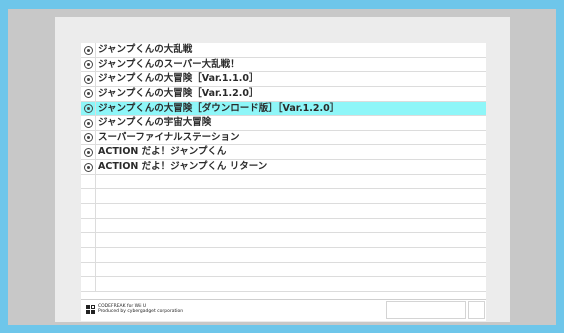  What do you see at coordinates (91, 310) in the screenshot?
I see `cybergadget-logo-icon` at bounding box center [91, 310].